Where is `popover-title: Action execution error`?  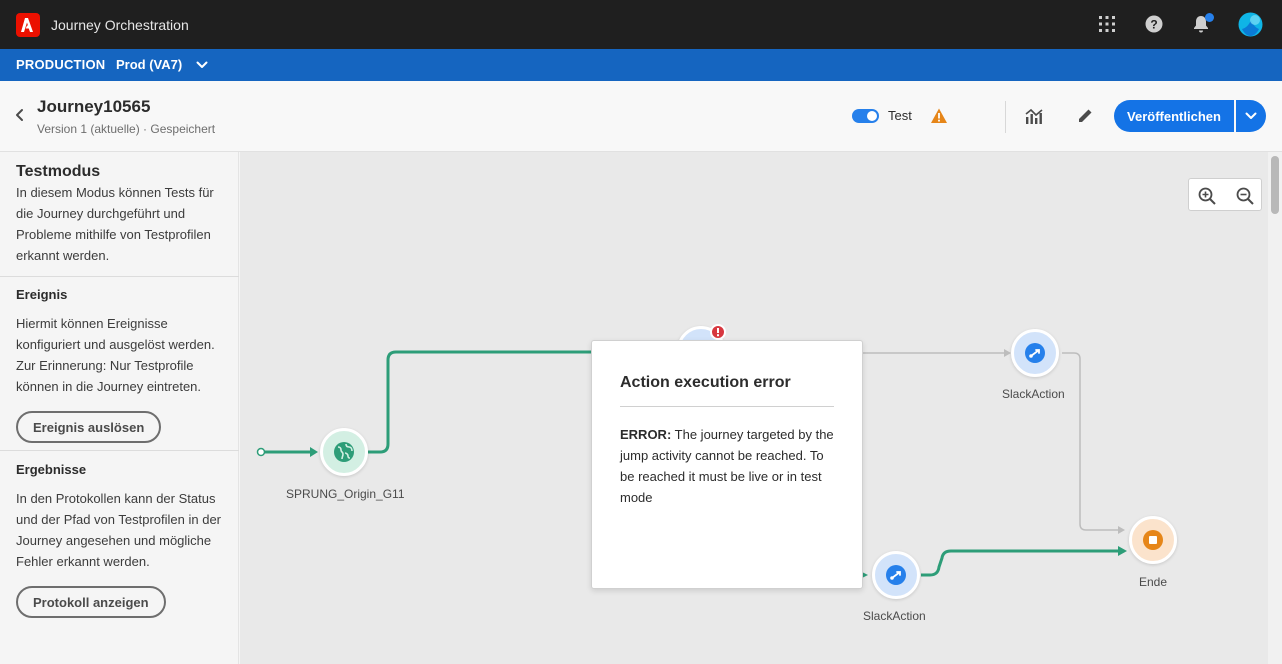 popover-title: Action execution error is located at coordinates (705, 382).